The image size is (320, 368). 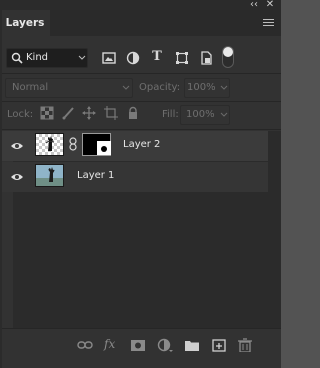 What do you see at coordinates (30, 87) in the screenshot?
I see `blend-mode-value: Normal` at bounding box center [30, 87].